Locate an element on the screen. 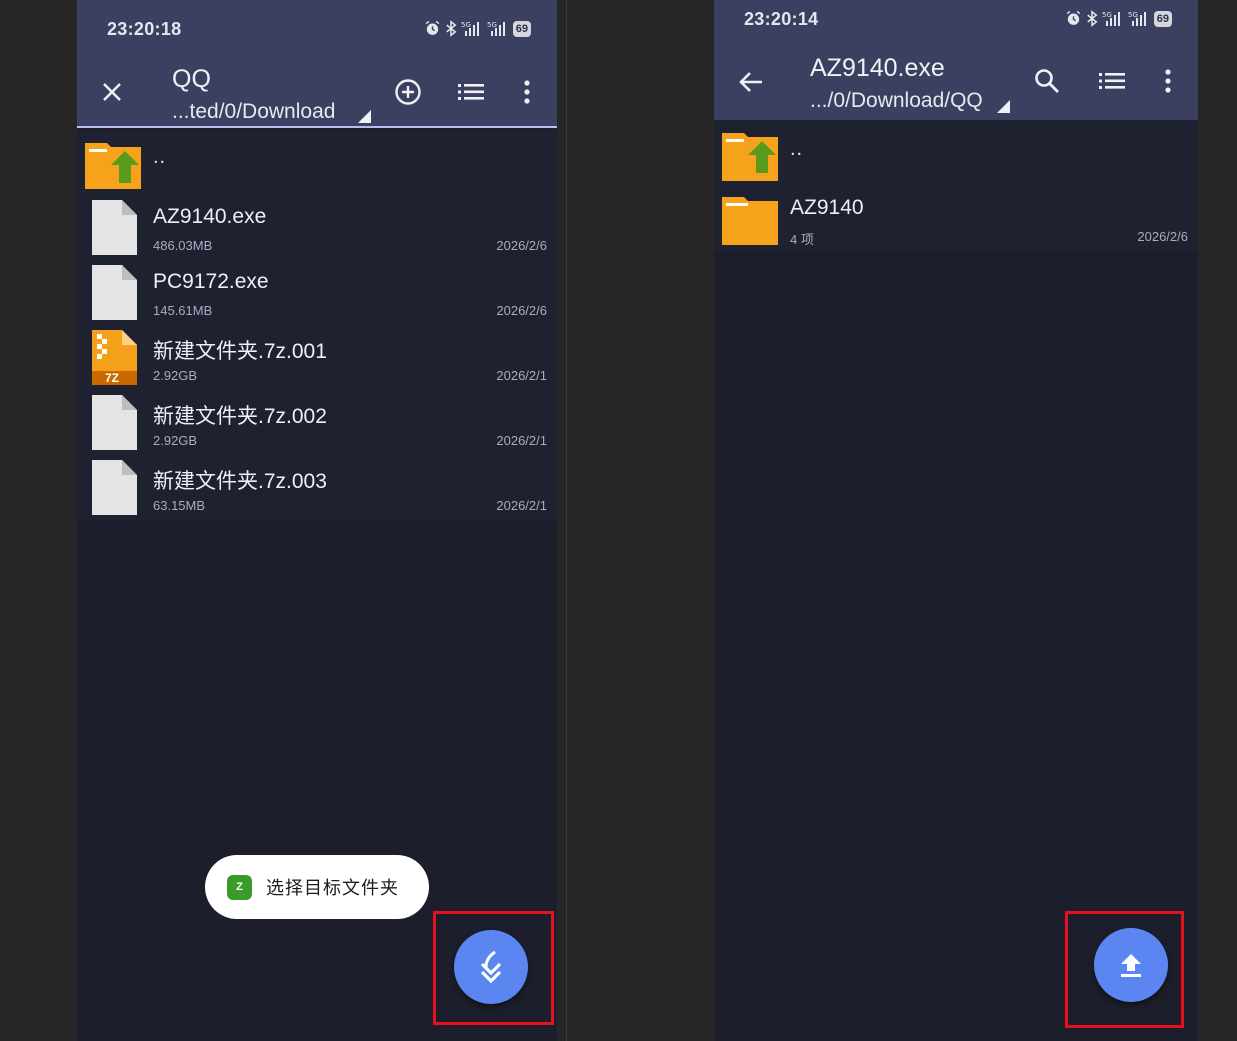  list-item: 7Z 新建文件夹.7z.001 2.92GB 2026/2/1 is located at coordinates (317, 357).